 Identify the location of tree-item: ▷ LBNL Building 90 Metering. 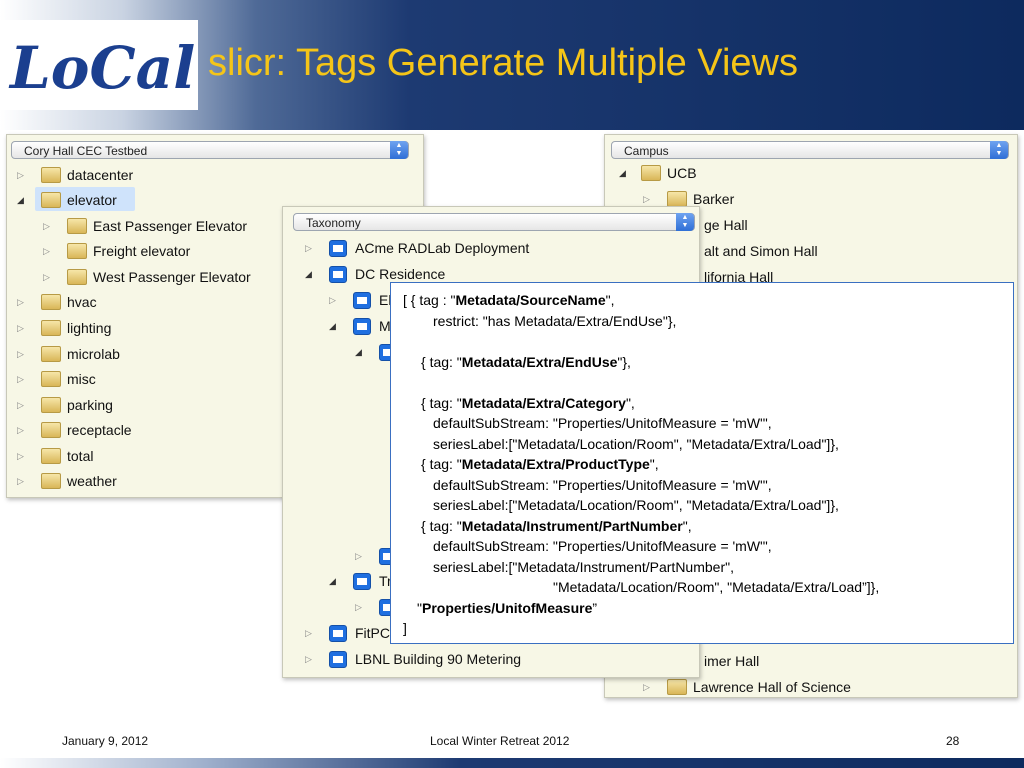
(495, 659).